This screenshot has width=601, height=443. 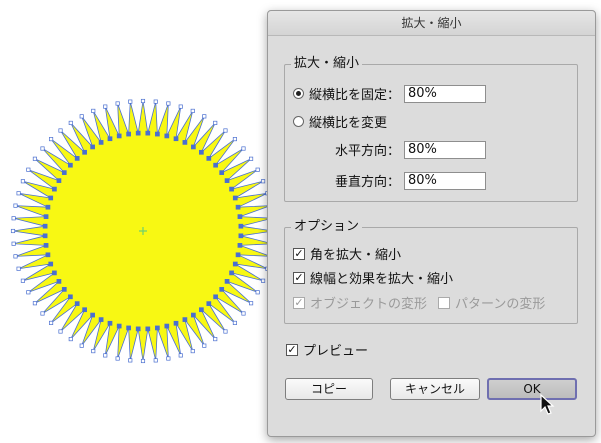 I want to click on scale-strokes-label: 線幅と効果を拡大・縮小, so click(x=381, y=277).